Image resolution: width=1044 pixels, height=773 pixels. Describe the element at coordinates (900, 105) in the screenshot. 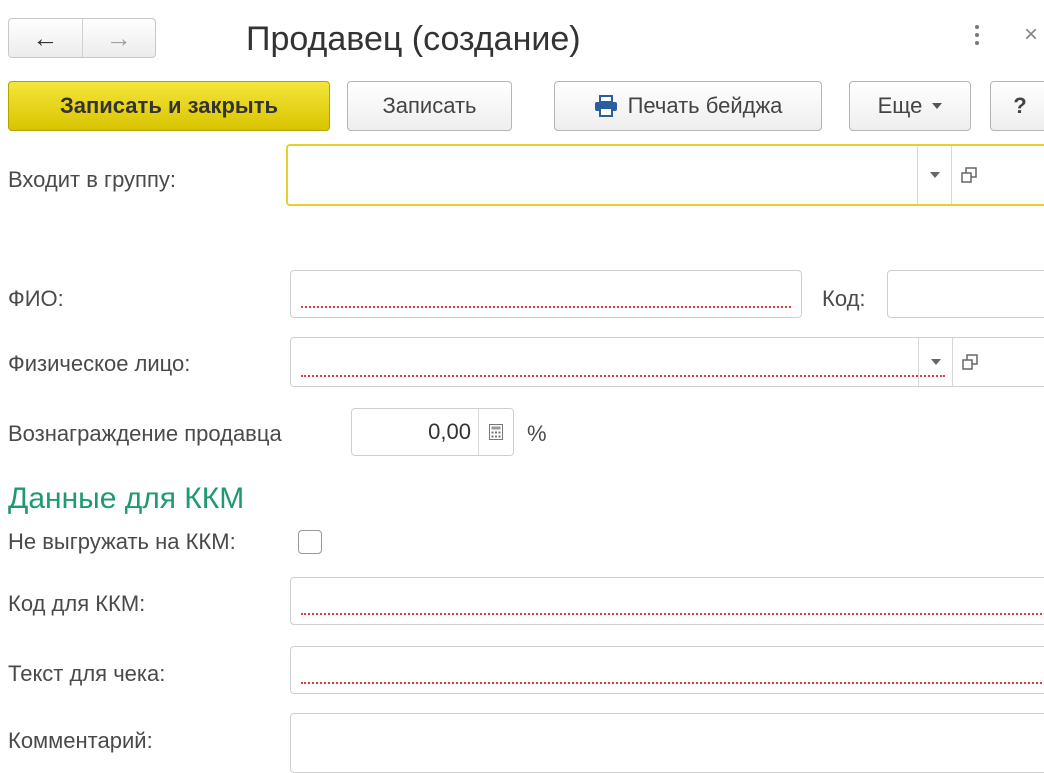

I see `more-label: Еще` at that location.